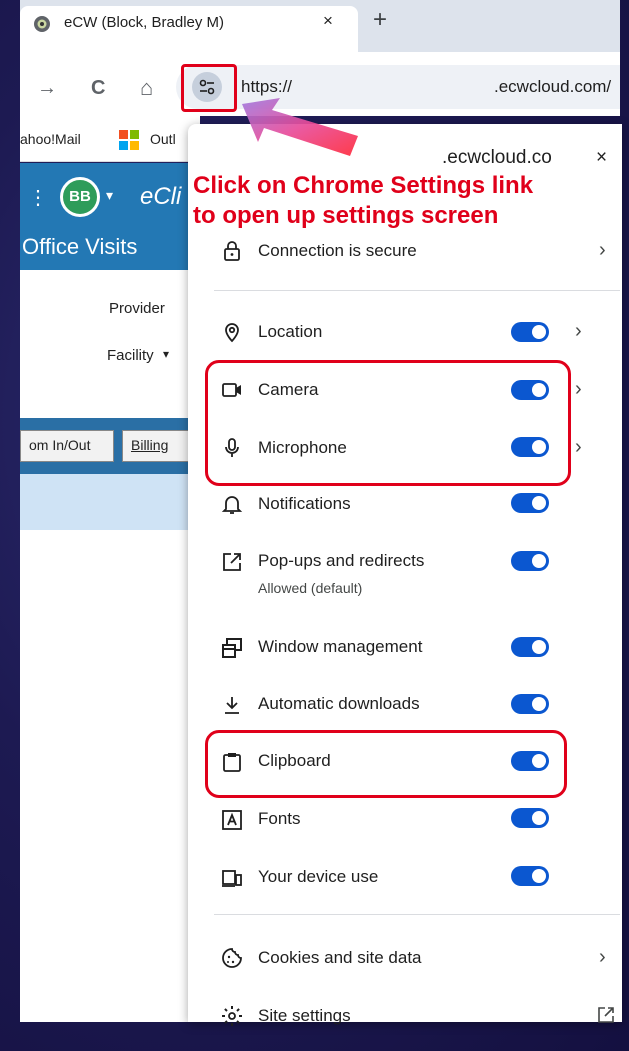 The height and width of the screenshot is (1051, 629). I want to click on location-pin-icon, so click(232, 333).